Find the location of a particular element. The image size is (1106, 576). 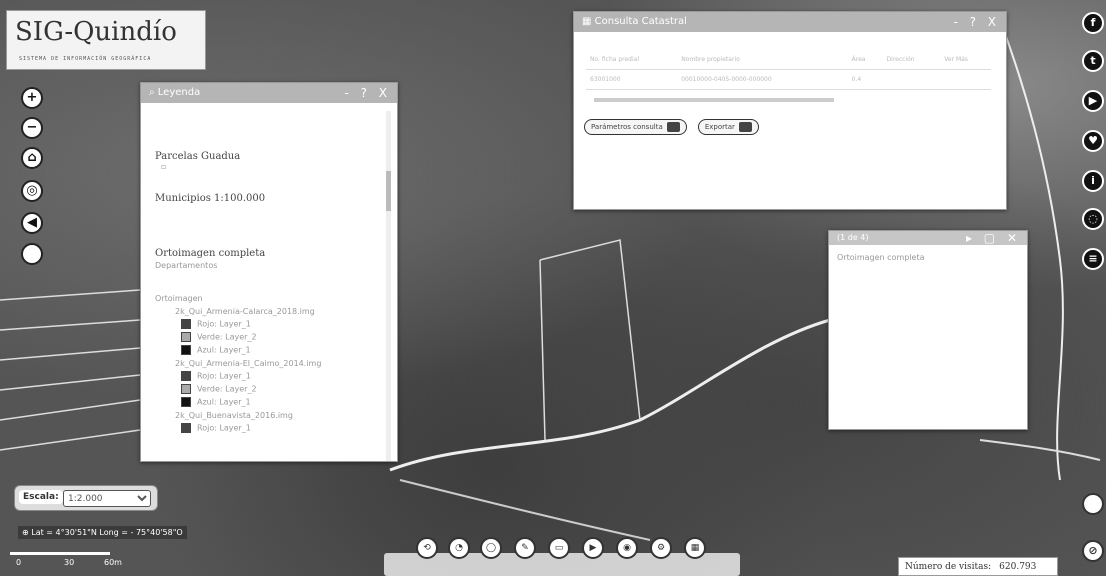

history-tool-button: ⟲ is located at coordinates (427, 548).